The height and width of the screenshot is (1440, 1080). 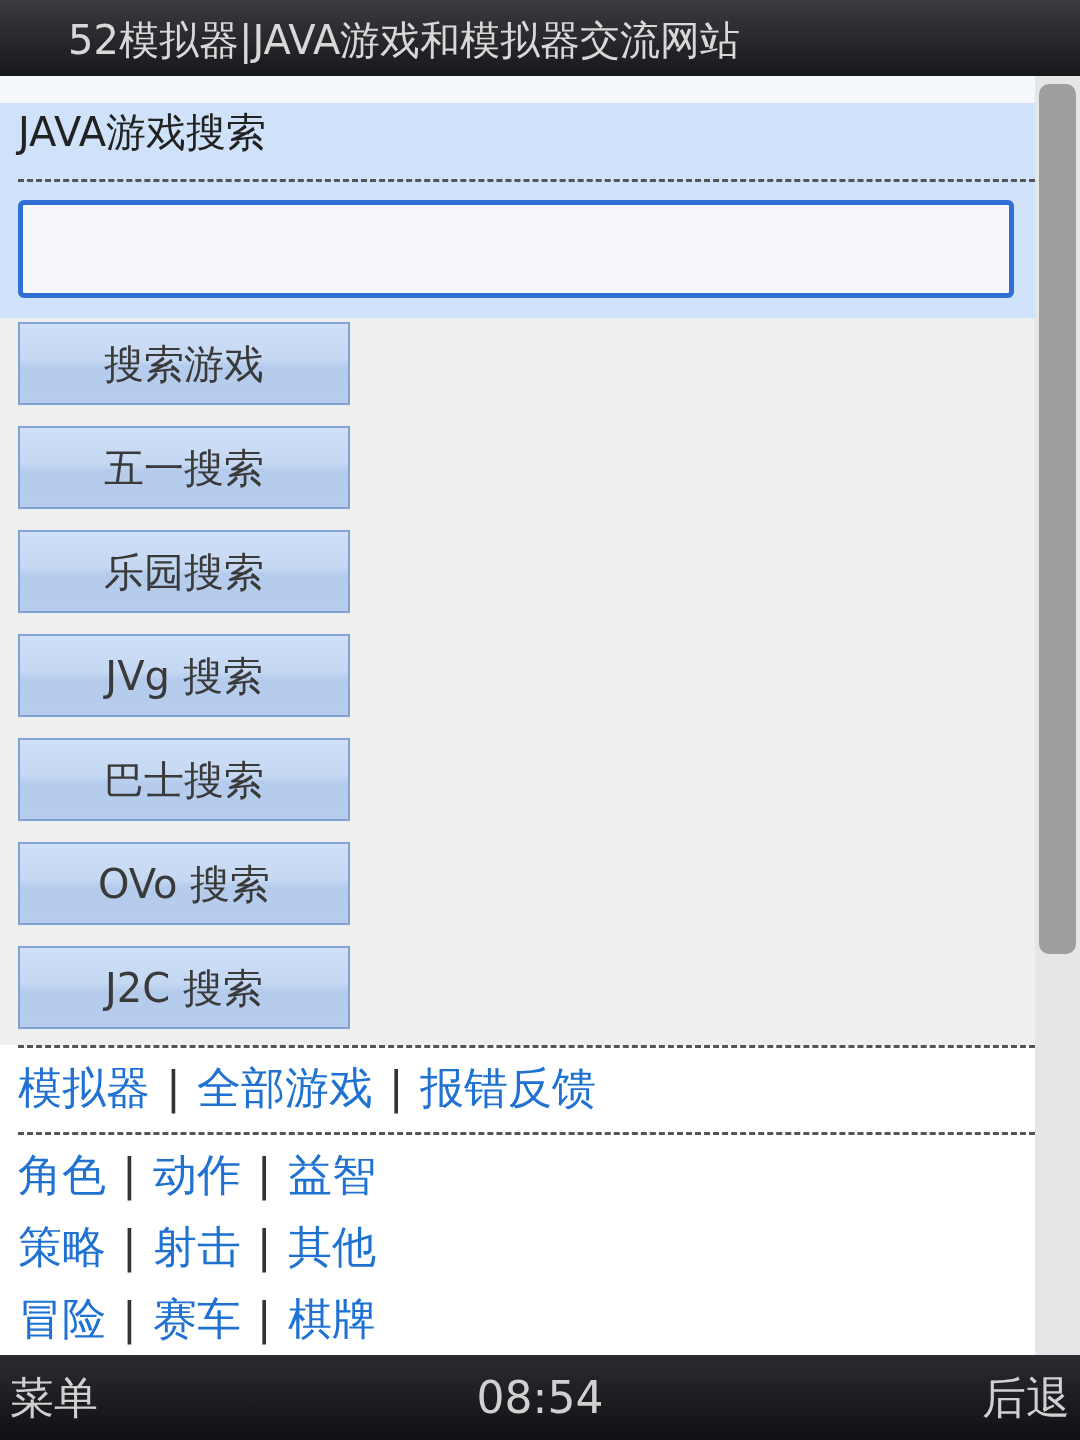 What do you see at coordinates (62, 1175) in the screenshot?
I see `nav-link: 角色` at bounding box center [62, 1175].